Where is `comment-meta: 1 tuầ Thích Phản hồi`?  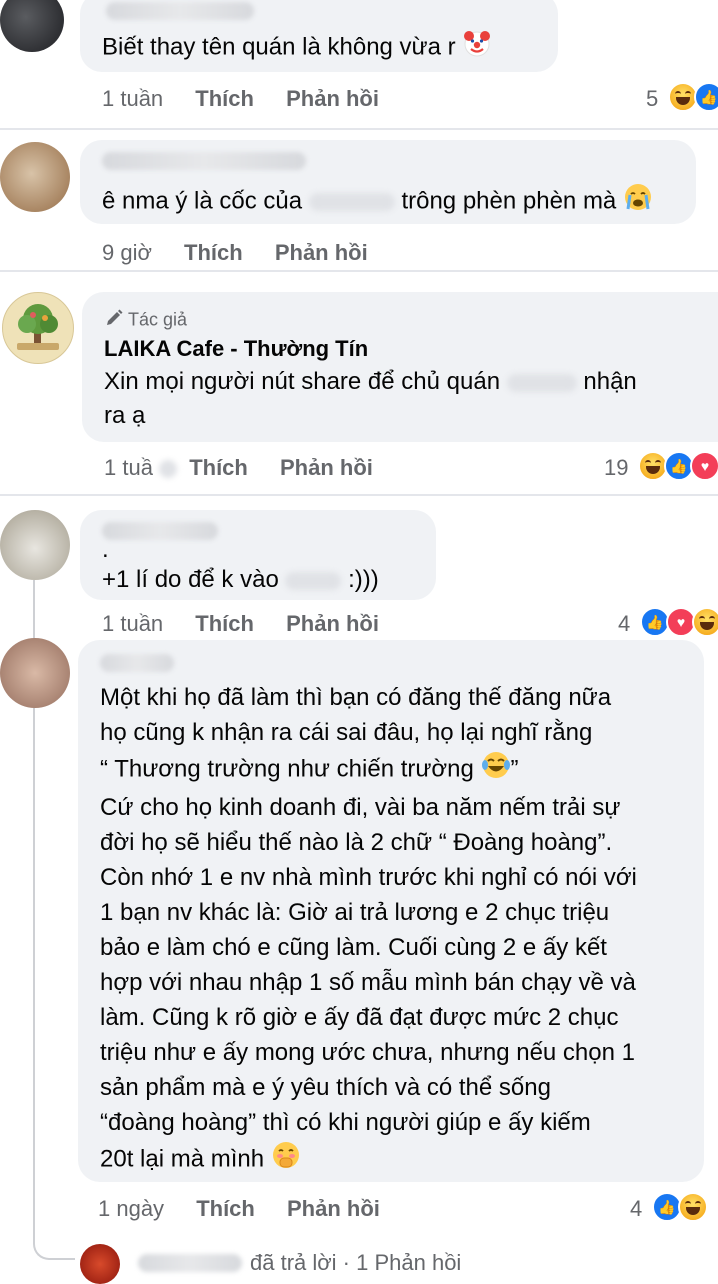 comment-meta: 1 tuầ Thích Phản hồi is located at coordinates (238, 468).